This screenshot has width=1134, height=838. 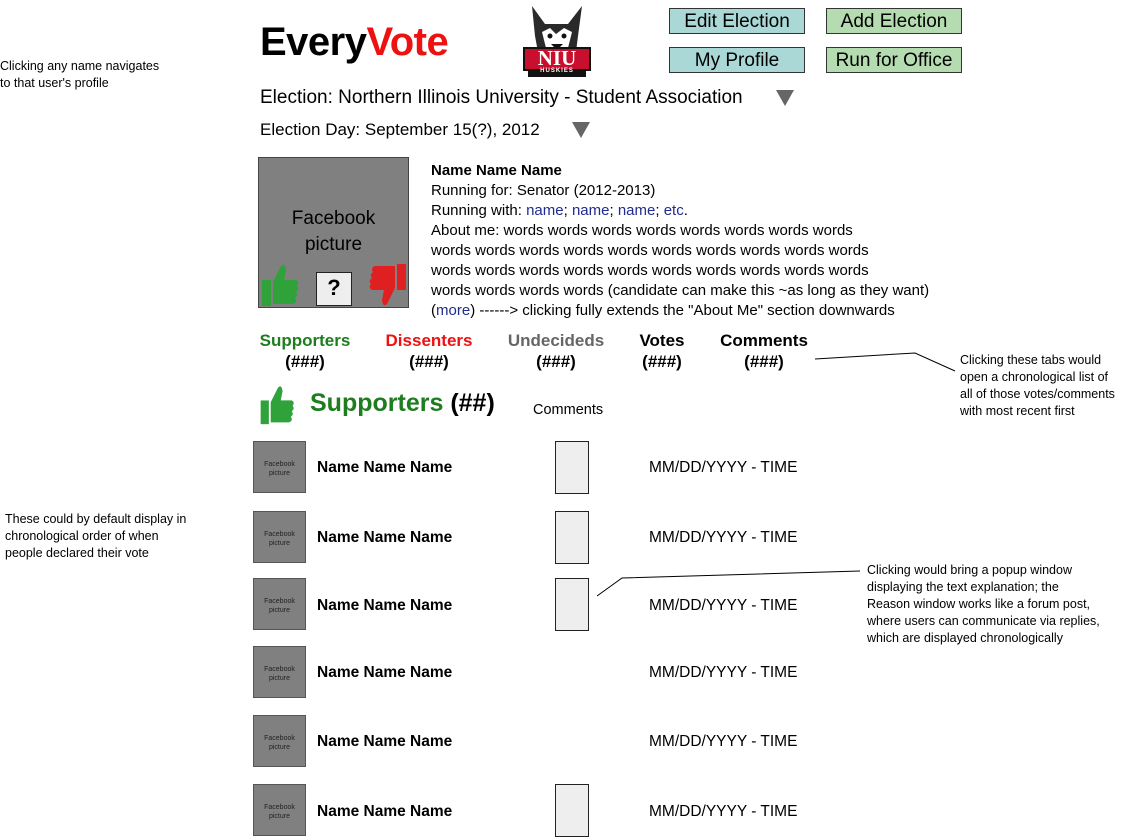 I want to click on note-line: all of those votes/comments, so click(x=1037, y=394).